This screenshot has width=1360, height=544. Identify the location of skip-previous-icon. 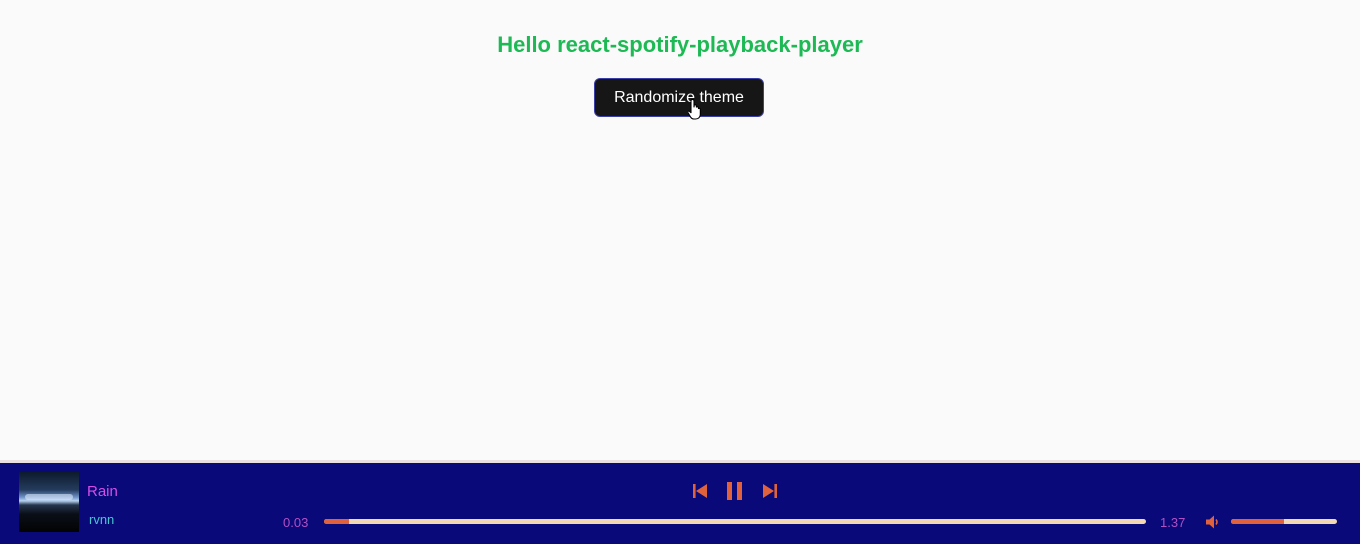
(700, 491).